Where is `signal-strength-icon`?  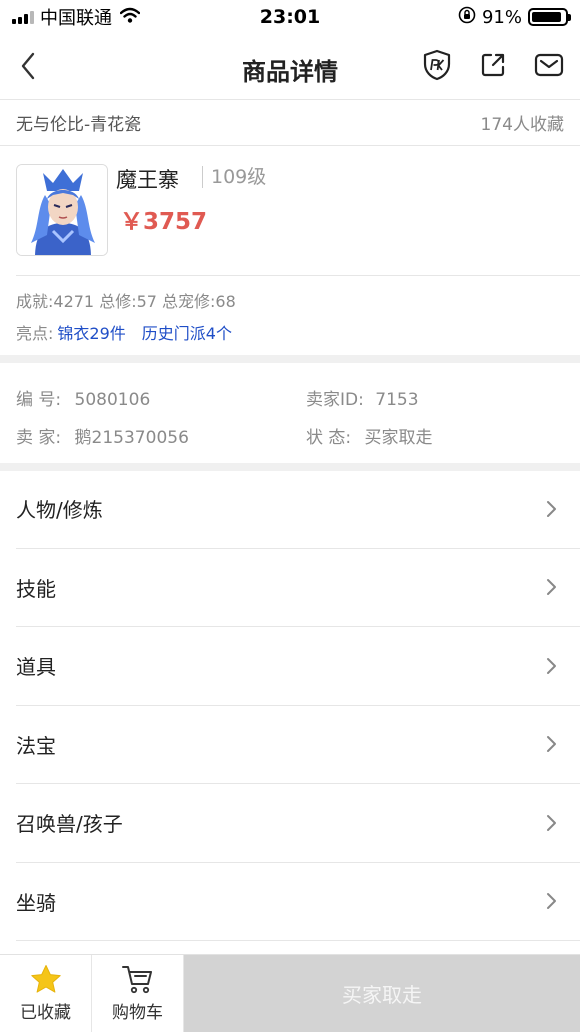
signal-strength-icon is located at coordinates (23, 17).